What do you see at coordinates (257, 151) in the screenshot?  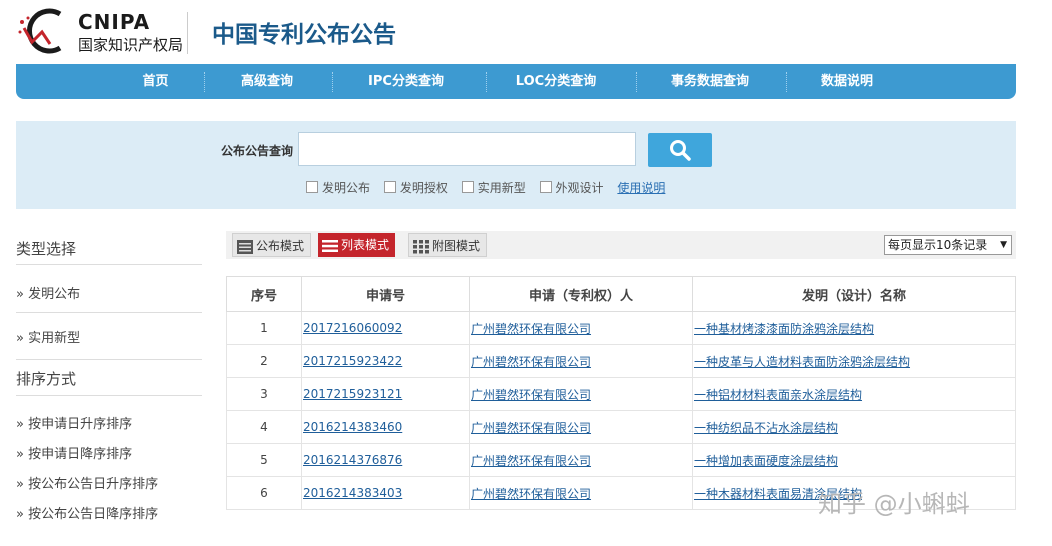 I see `search-label: 公布公告查询` at bounding box center [257, 151].